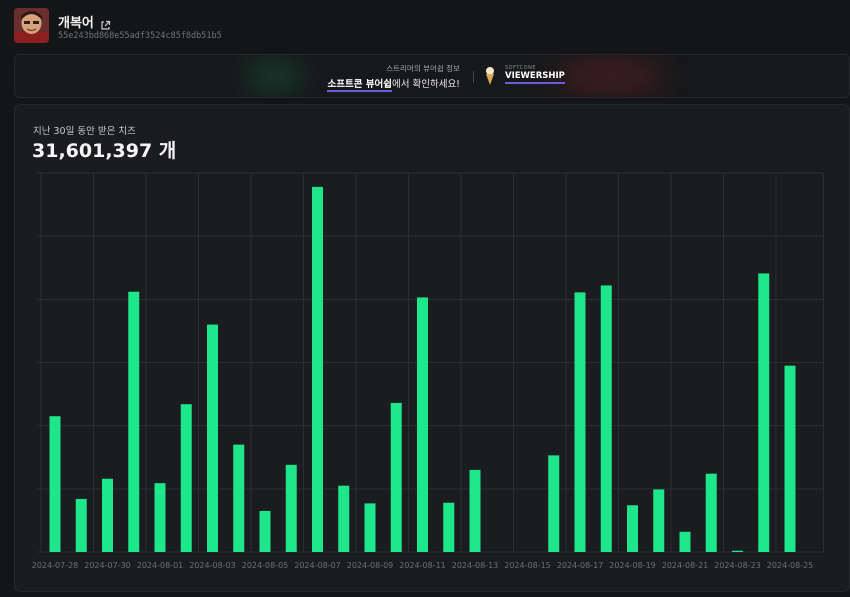 Image resolution: width=850 pixels, height=597 pixels. Describe the element at coordinates (160, 565) in the screenshot. I see `x-tick-label: 2024-08-01` at that location.